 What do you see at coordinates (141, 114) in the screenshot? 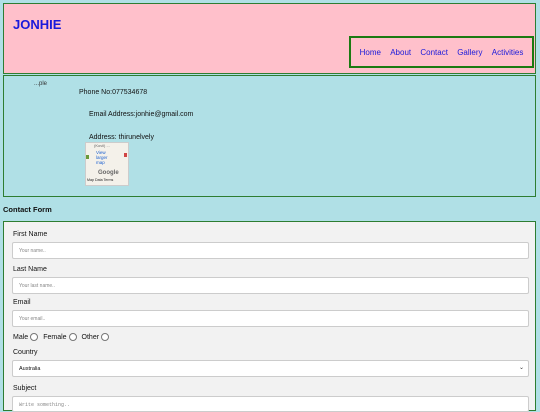
I see `email-address: Email Address:jonhie@gmail.com` at bounding box center [141, 114].